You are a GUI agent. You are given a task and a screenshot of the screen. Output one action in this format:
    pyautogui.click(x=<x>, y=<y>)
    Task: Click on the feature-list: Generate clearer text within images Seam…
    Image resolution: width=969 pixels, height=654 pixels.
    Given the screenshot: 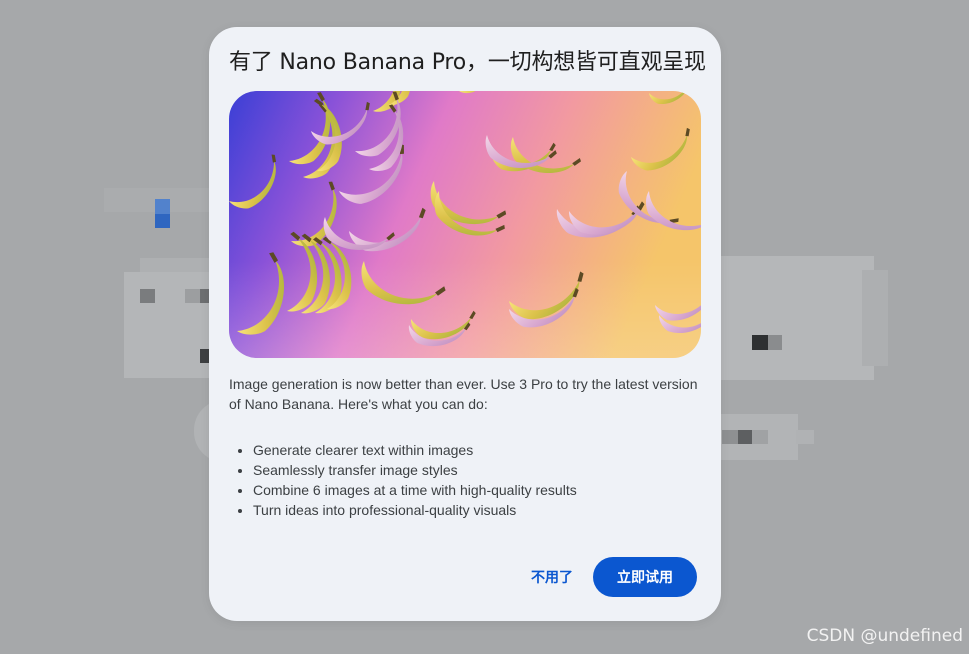 What is the action you would take?
    pyautogui.click(x=403, y=480)
    